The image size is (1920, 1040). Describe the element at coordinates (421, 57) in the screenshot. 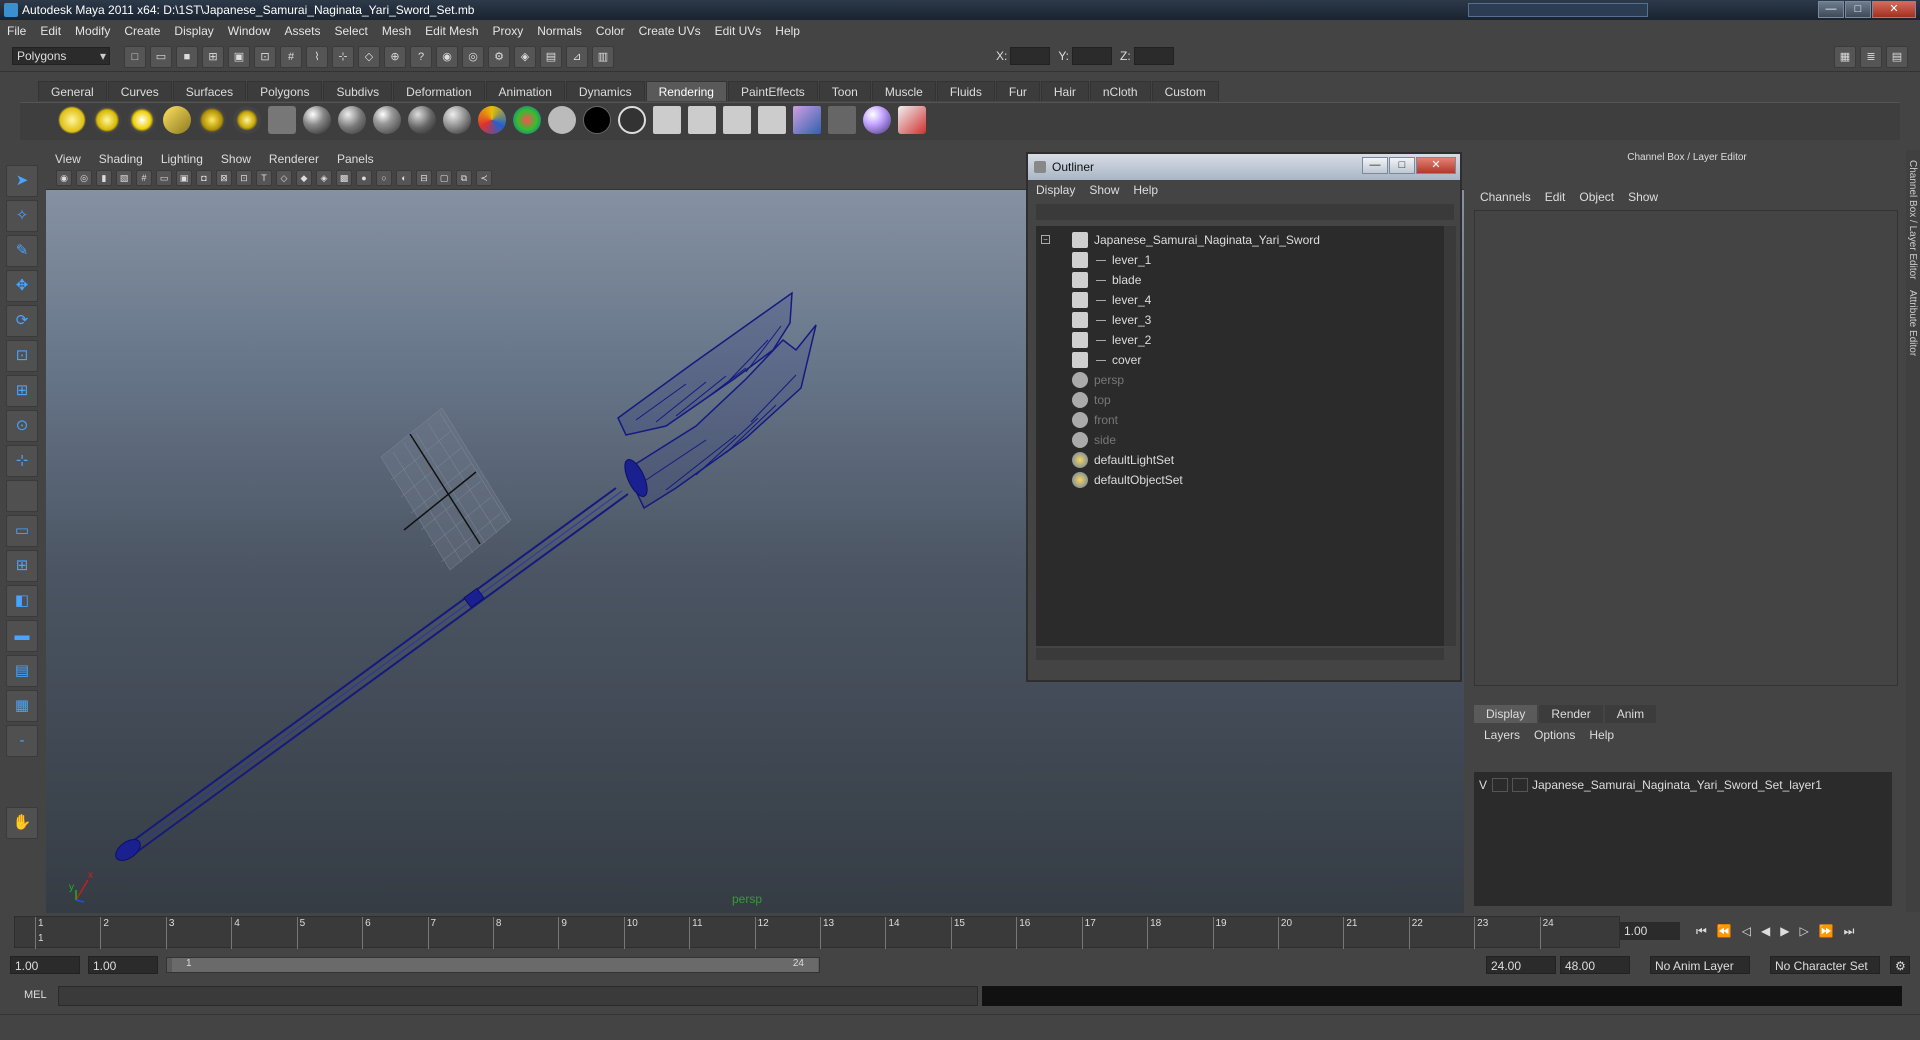

I see `history-icon: ?` at that location.